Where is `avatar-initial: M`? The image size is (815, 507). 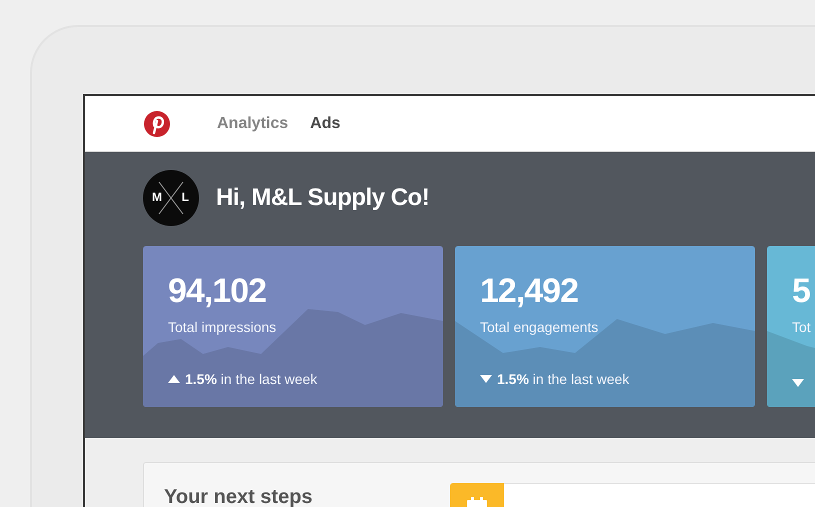 avatar-initial: M is located at coordinates (157, 197).